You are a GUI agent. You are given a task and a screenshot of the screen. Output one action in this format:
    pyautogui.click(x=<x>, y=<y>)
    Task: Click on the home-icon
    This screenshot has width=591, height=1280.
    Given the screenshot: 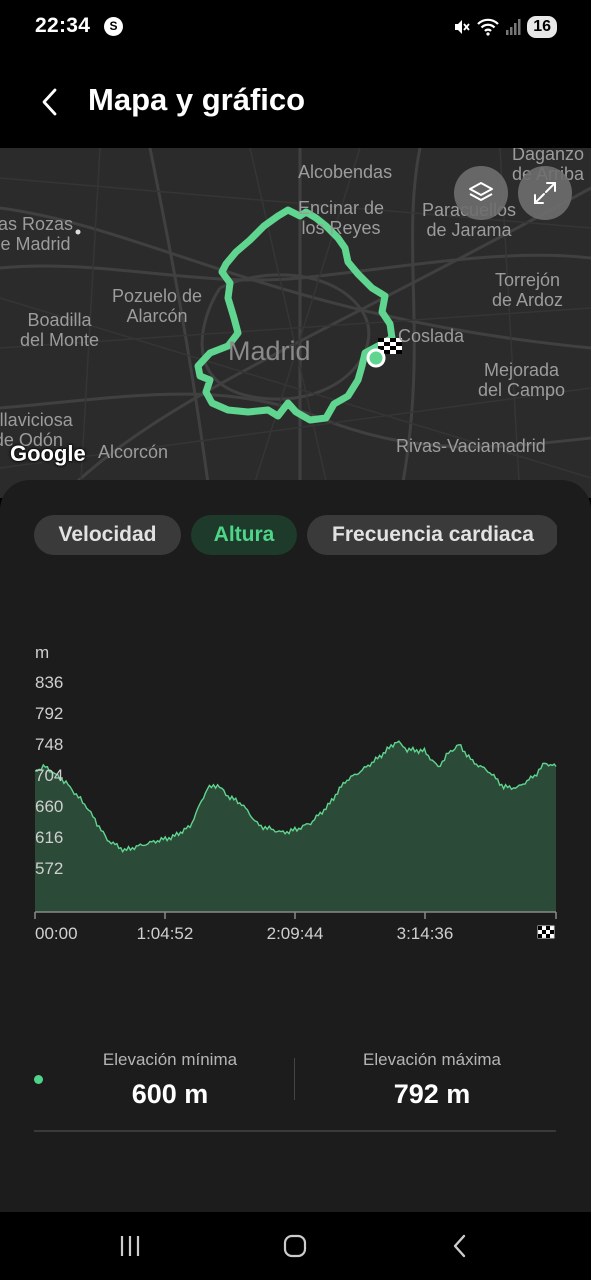 What is the action you would take?
    pyautogui.click(x=295, y=1246)
    